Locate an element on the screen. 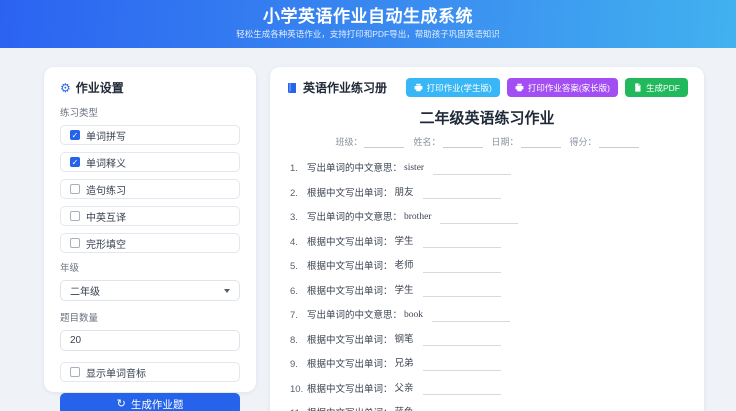  generate-button: ↻ 生成作业题 is located at coordinates (150, 402).